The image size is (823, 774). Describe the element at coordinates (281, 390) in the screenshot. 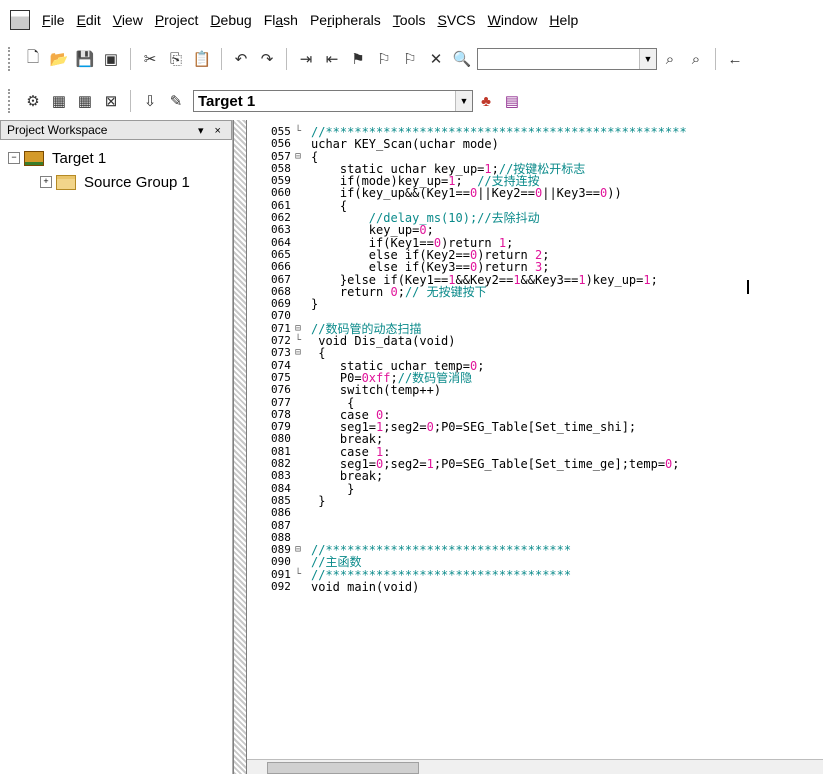

I see `line-number: 076` at that location.